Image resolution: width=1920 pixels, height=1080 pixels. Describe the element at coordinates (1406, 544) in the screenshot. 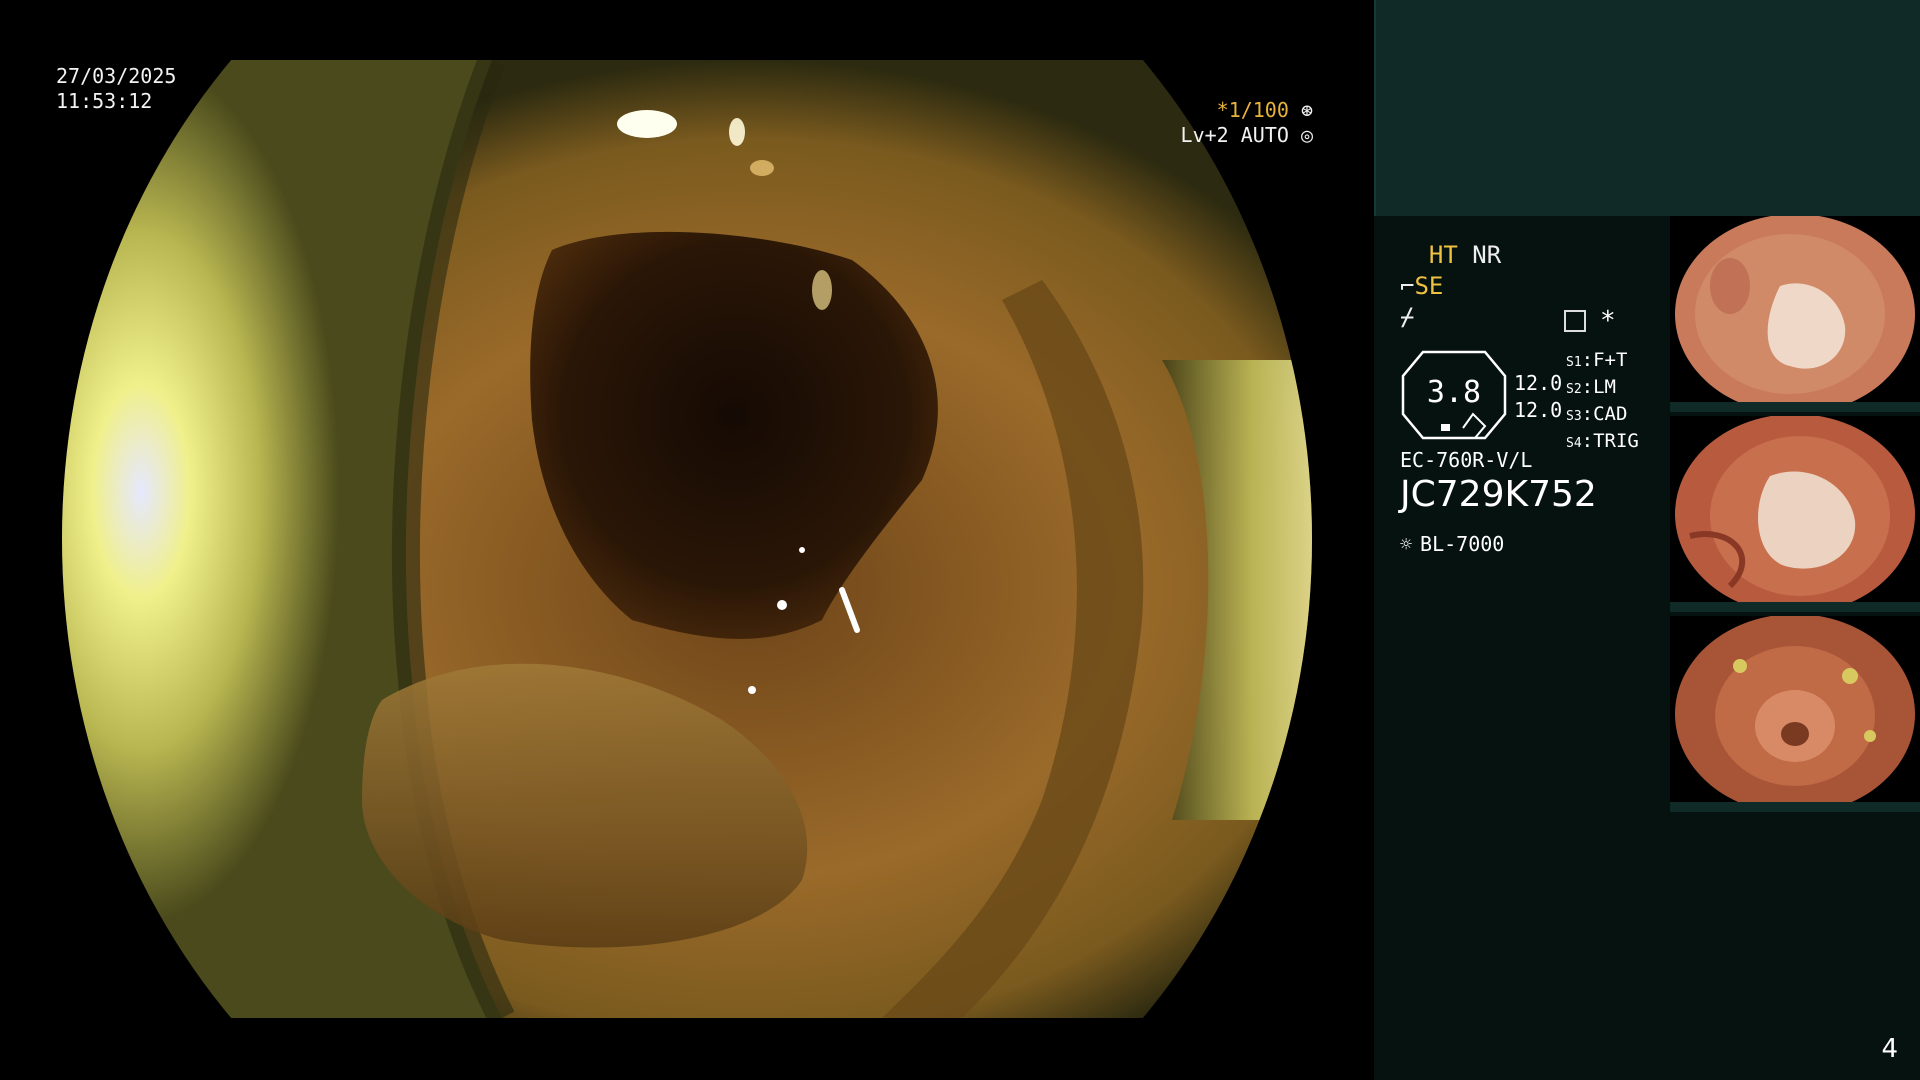

I see `light-source-icon: ☼` at that location.